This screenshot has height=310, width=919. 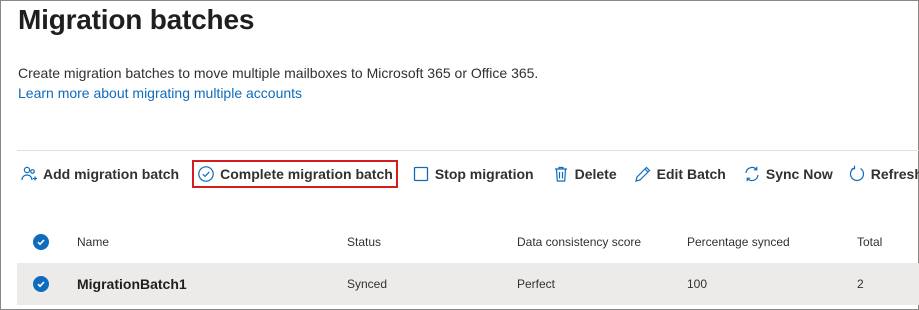 I want to click on column-header-name: Name, so click(x=93, y=242).